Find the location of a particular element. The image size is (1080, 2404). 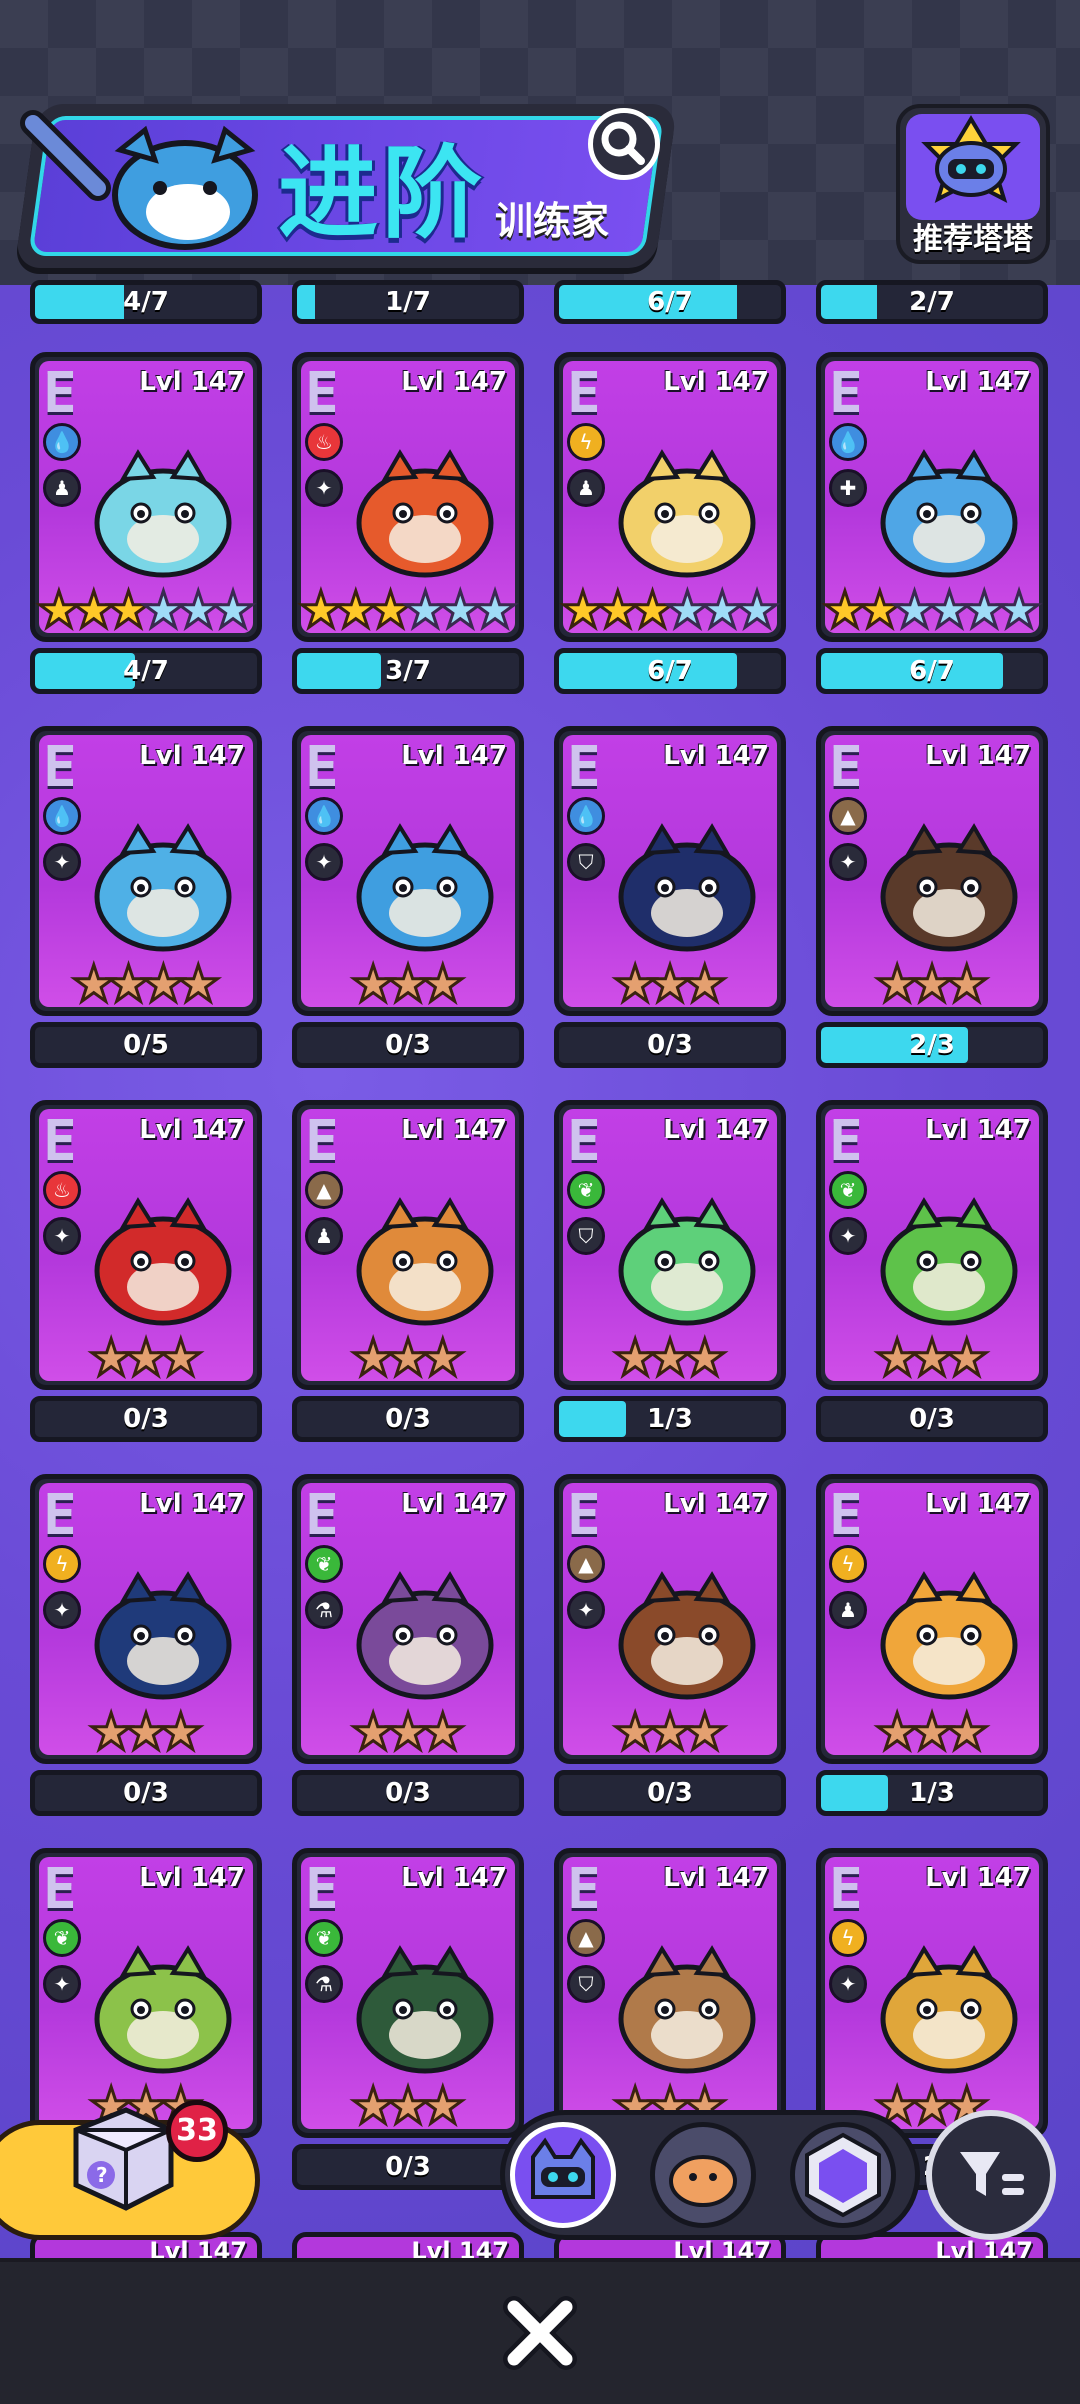

element-fire-icon: ♨ is located at coordinates (62, 1190).